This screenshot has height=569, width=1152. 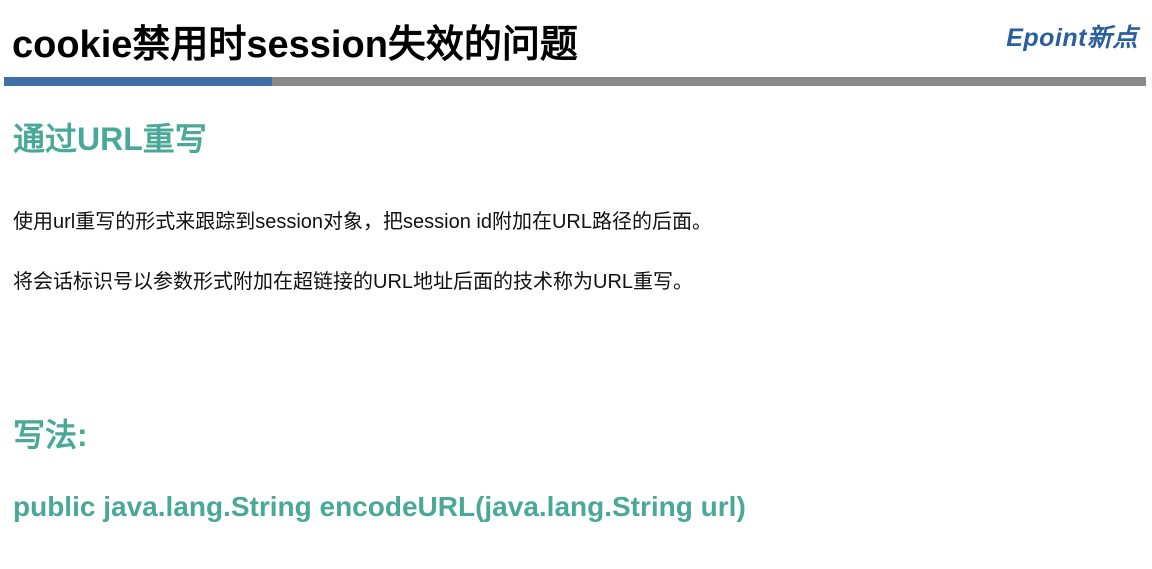 I want to click on title-divider-rest, so click(x=709, y=81).